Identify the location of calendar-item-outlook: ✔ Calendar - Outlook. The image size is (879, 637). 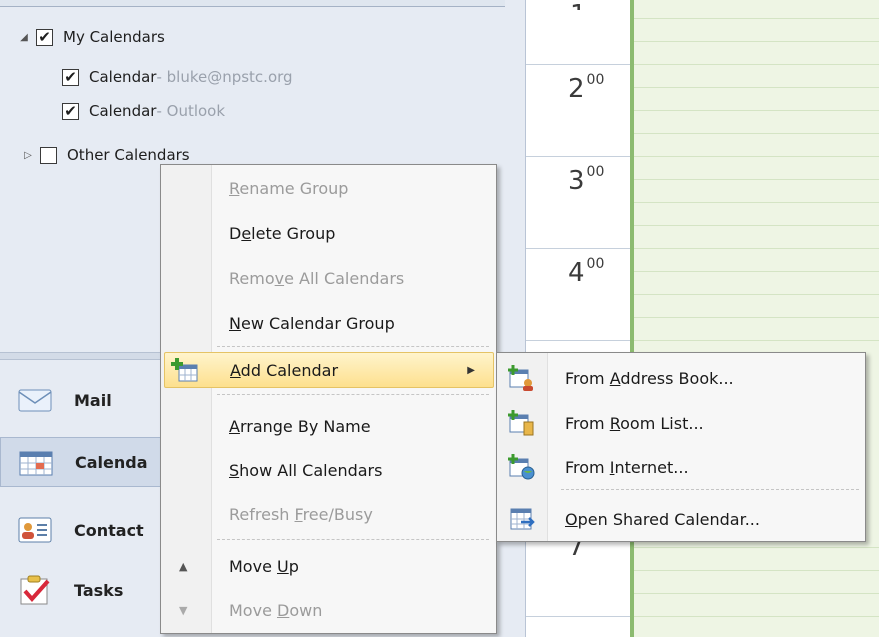
(143, 111).